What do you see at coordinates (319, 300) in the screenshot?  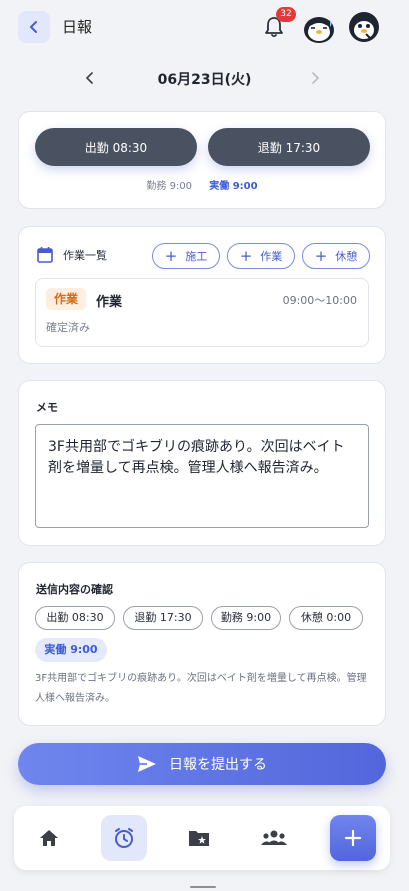 I see `task-time: 09:00〜10:00` at bounding box center [319, 300].